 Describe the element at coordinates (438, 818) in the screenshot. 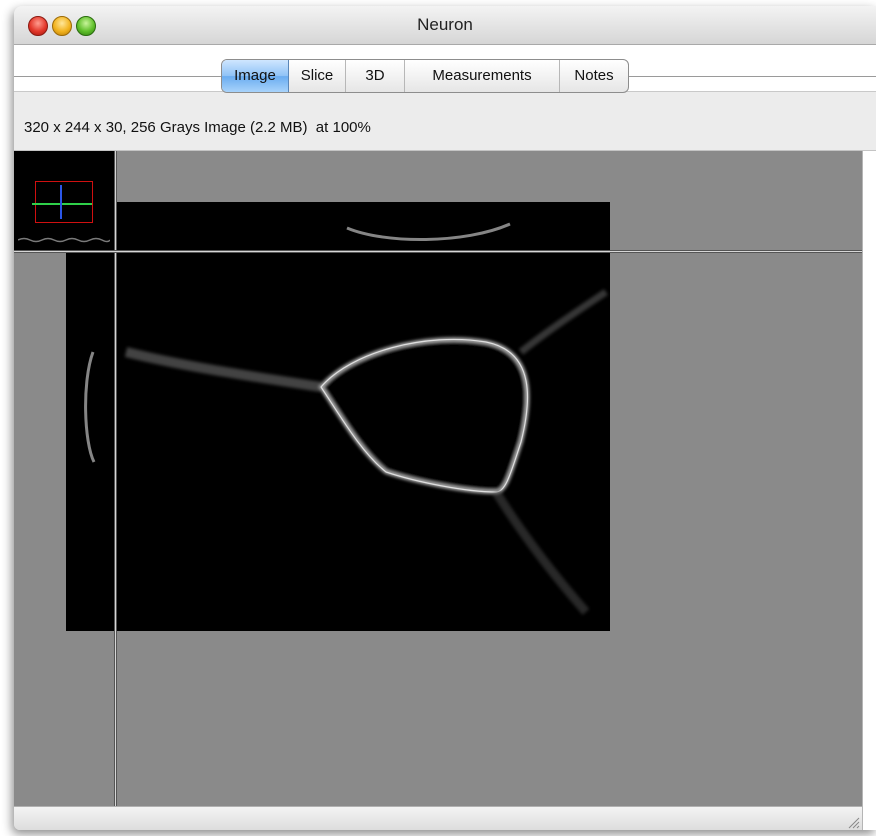

I see `status-bar` at that location.